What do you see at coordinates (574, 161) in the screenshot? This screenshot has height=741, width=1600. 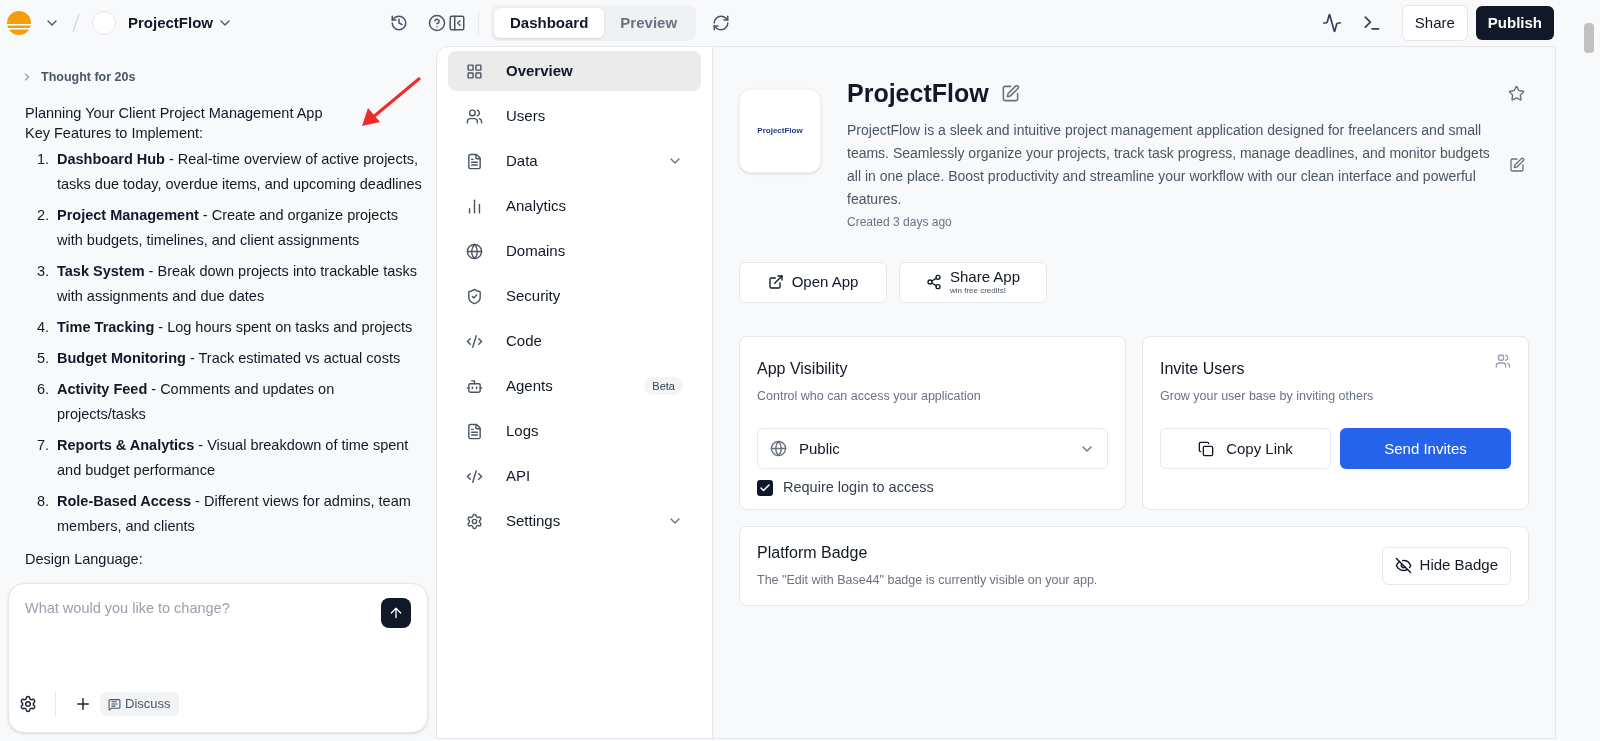 I see `nav-item: Data` at bounding box center [574, 161].